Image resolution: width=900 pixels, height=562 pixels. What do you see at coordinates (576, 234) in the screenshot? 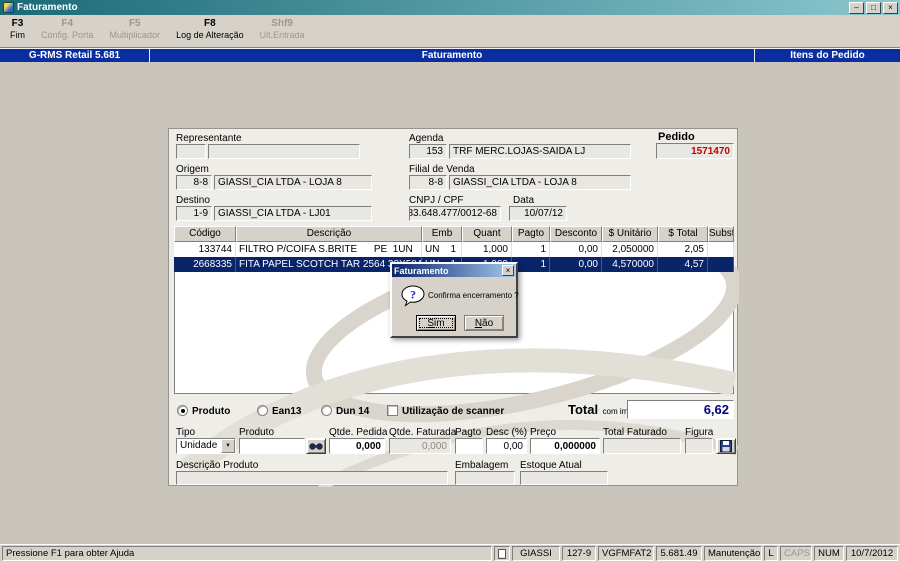
I see `grid-column-header: Desconto` at bounding box center [576, 234].